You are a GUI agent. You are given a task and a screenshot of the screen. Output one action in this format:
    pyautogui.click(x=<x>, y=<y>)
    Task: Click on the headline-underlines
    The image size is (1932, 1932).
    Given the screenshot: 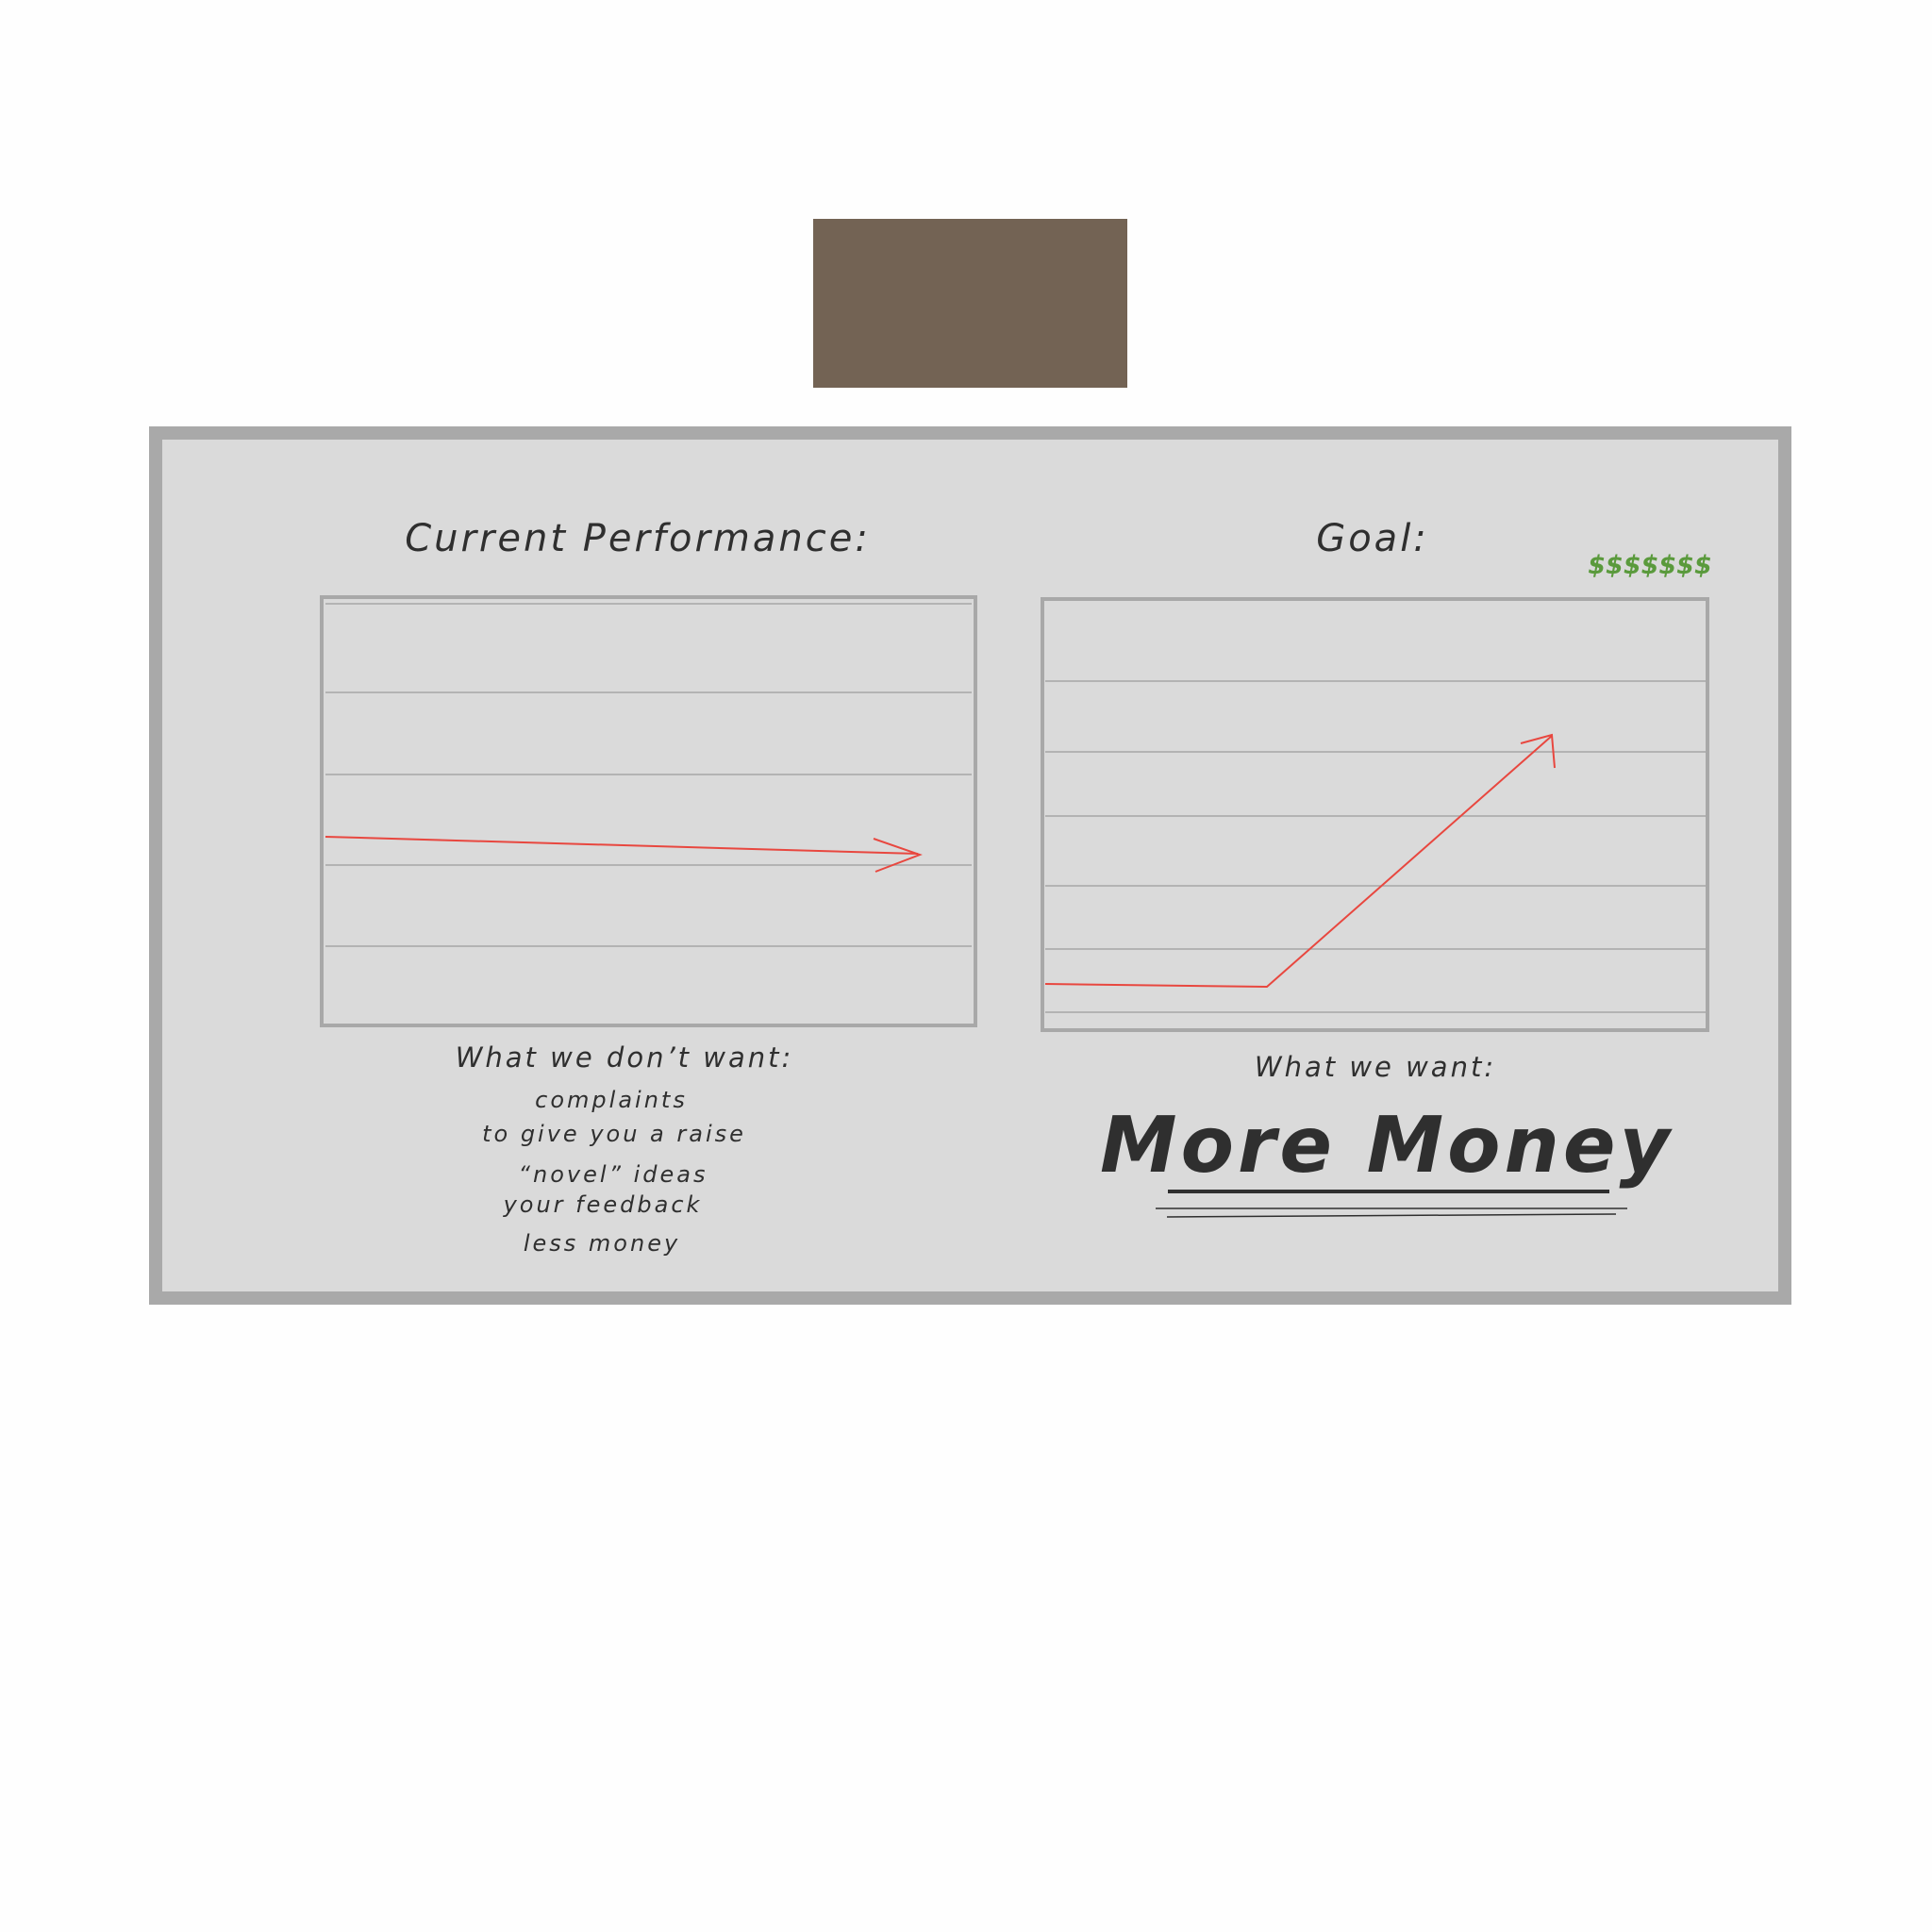 What is the action you would take?
    pyautogui.click(x=1392, y=1204)
    